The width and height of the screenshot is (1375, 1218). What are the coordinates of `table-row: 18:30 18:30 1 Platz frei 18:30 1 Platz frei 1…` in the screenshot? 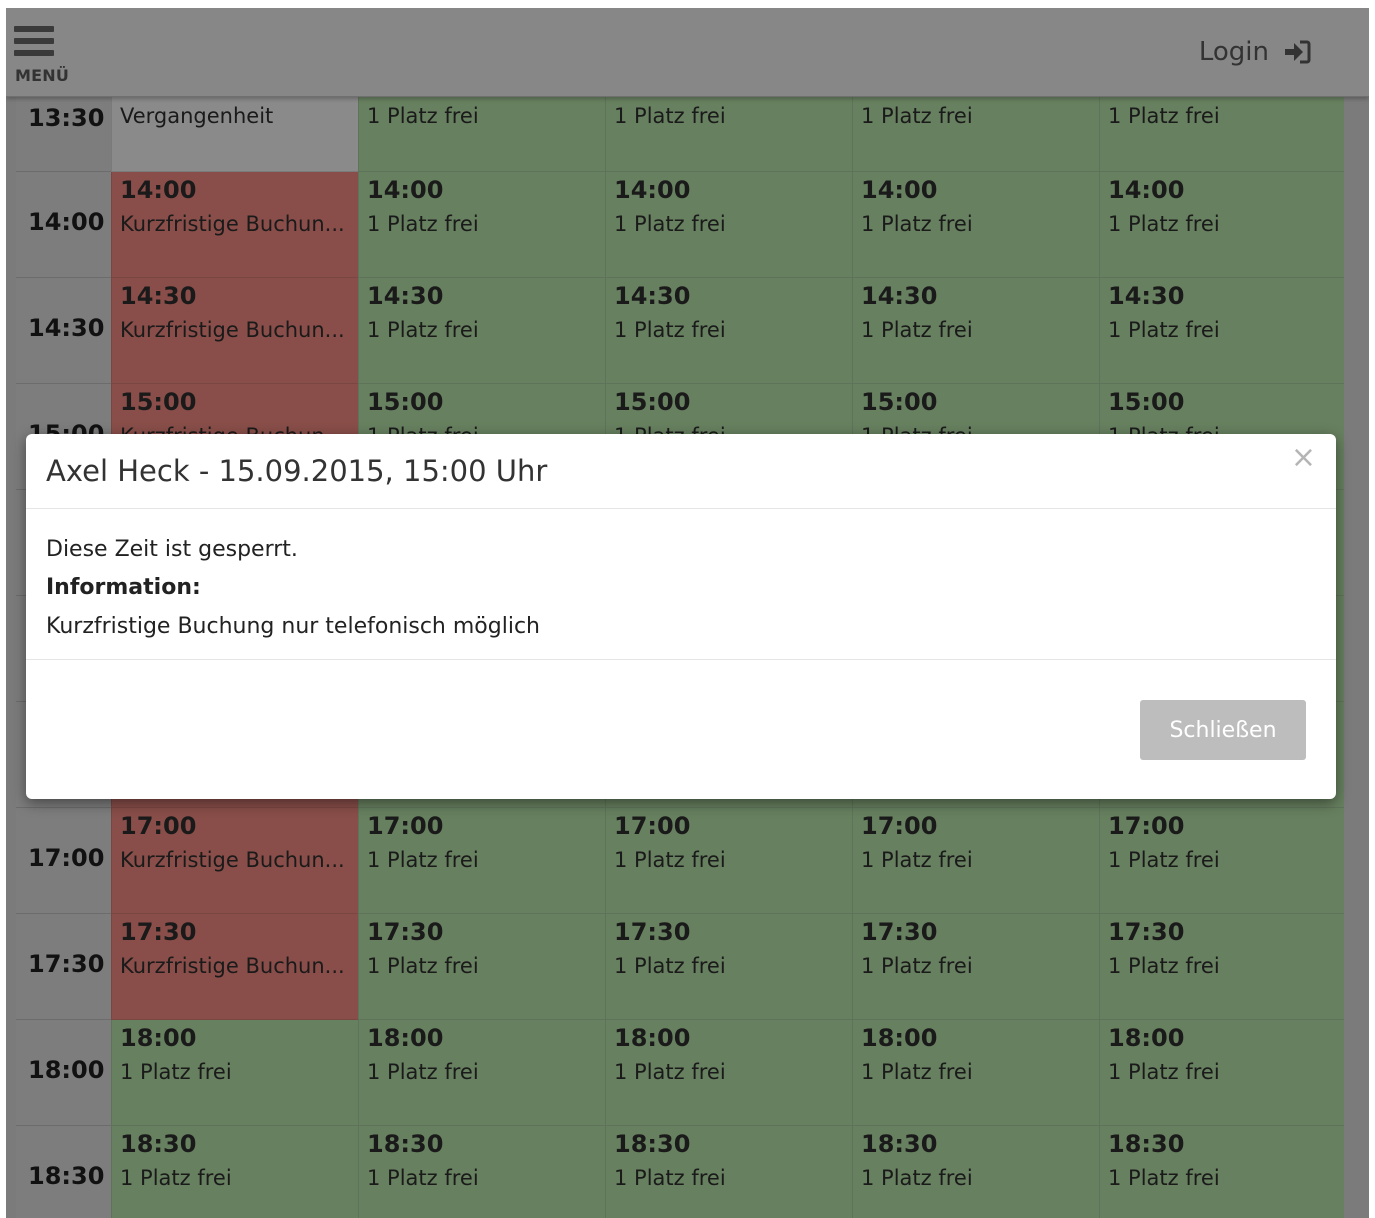 It's located at (680, 1172).